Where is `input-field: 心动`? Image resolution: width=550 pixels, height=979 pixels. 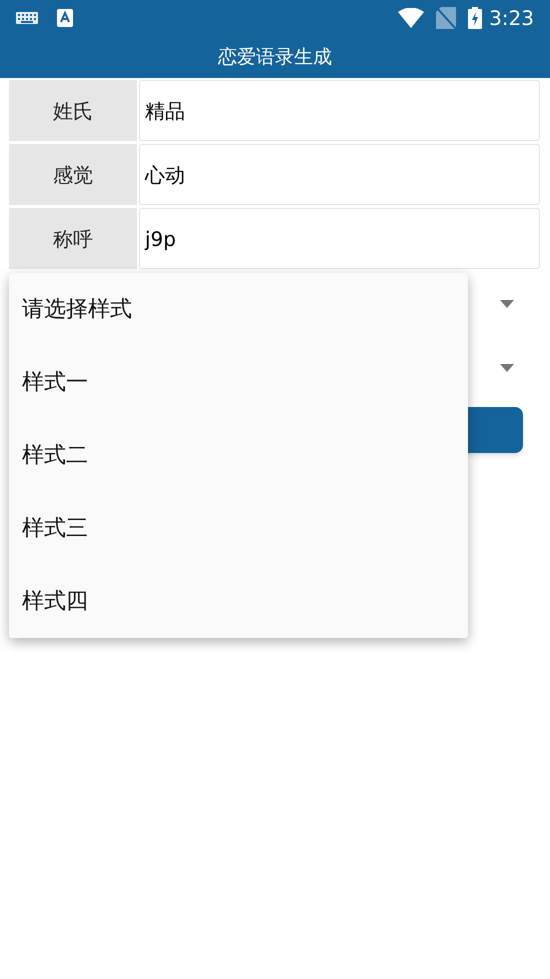
input-field: 心动 is located at coordinates (339, 174).